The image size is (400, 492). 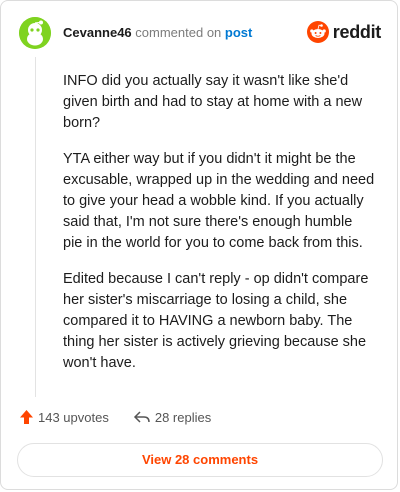 What do you see at coordinates (178, 32) in the screenshot?
I see `action-text: commented on` at bounding box center [178, 32].